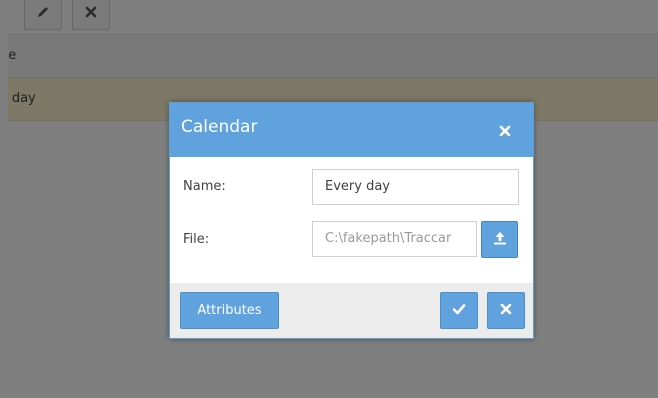 The image size is (658, 398). Describe the element at coordinates (204, 186) in the screenshot. I see `name-label: Name:` at that location.